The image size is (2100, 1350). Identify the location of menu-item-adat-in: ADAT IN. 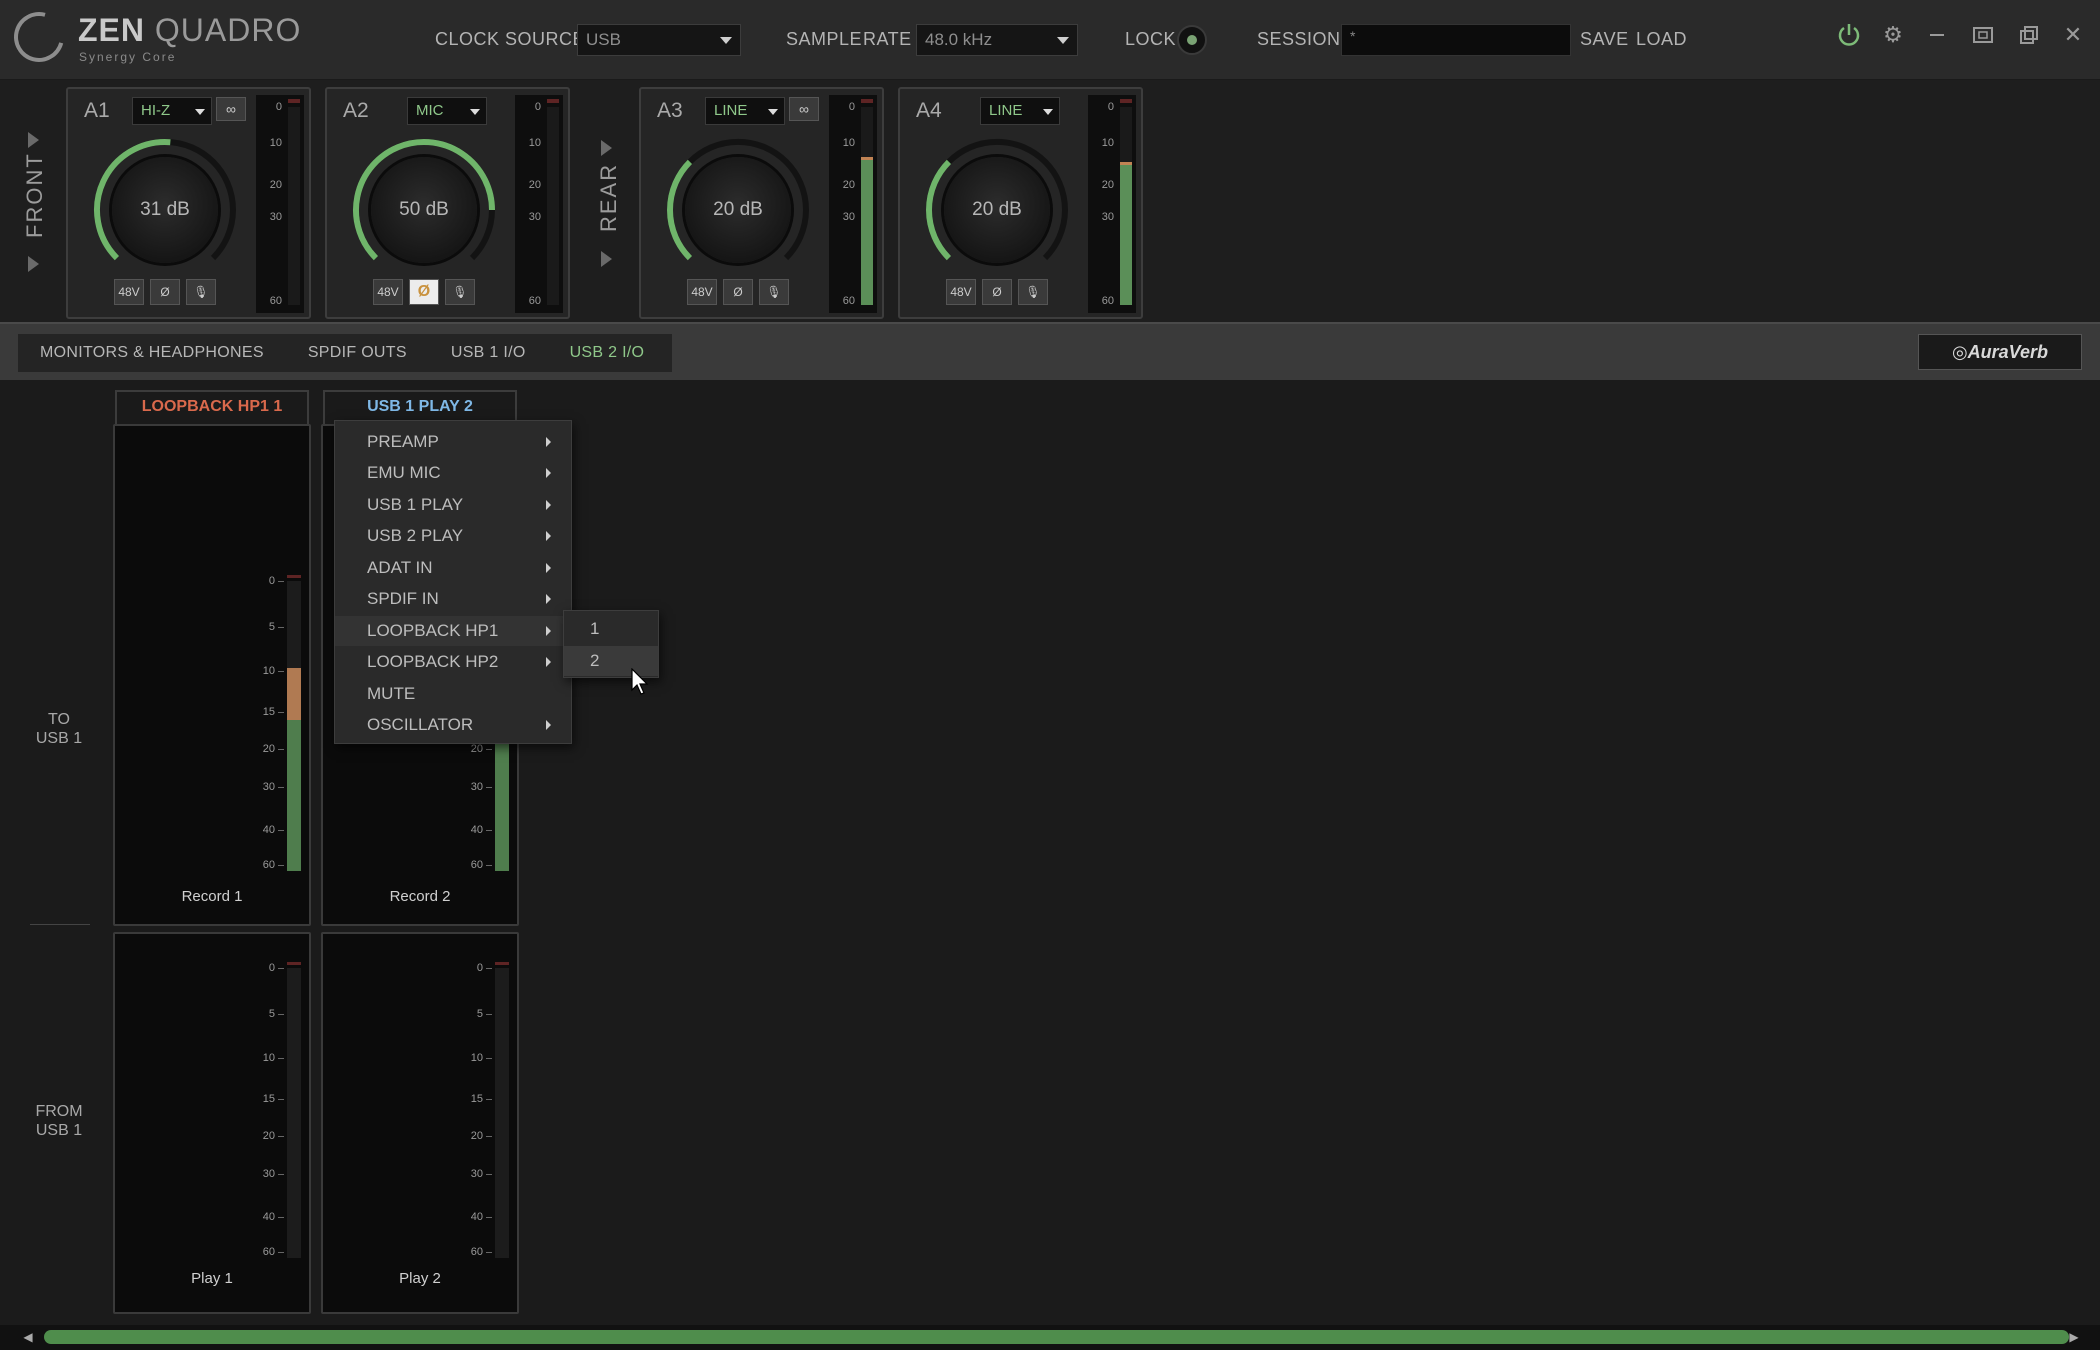
(453, 568).